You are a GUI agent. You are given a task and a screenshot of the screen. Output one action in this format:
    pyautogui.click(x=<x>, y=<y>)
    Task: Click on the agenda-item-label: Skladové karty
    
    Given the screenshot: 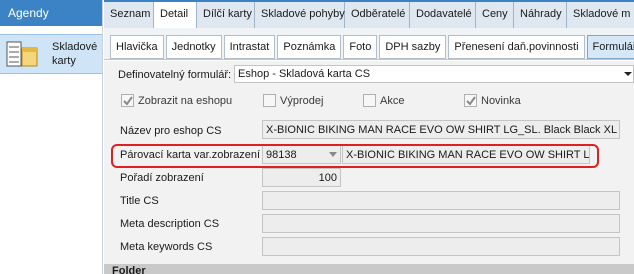 What is the action you would take?
    pyautogui.click(x=75, y=54)
    